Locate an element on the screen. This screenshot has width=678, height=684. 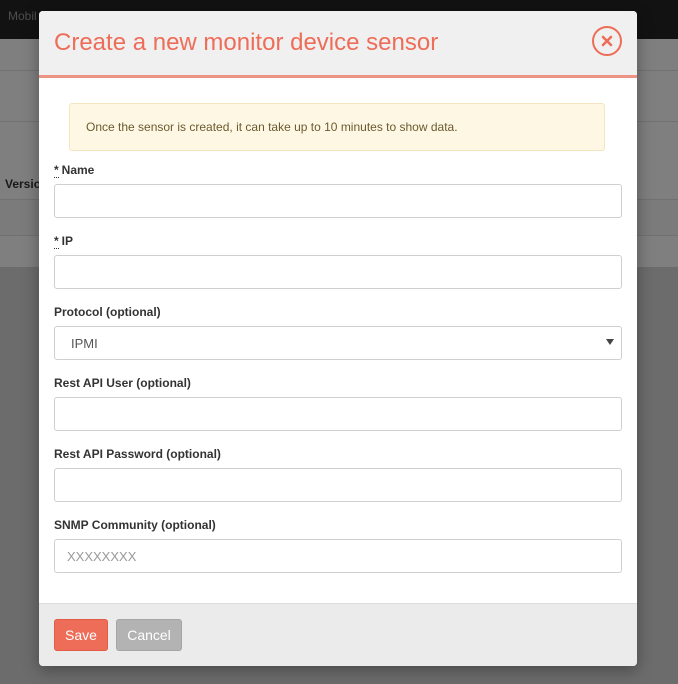
close-icon is located at coordinates (607, 41).